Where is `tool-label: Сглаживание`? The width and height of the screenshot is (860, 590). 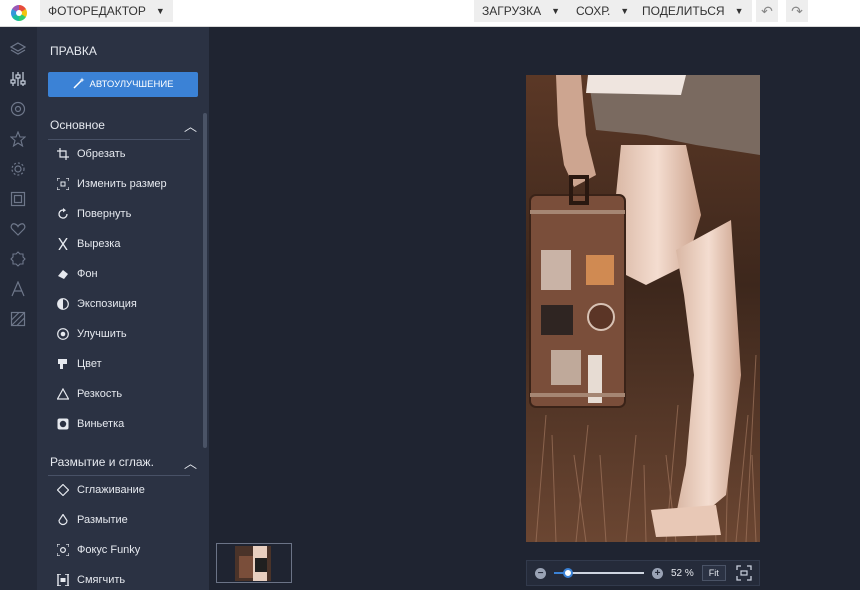 tool-label: Сглаживание is located at coordinates (111, 490).